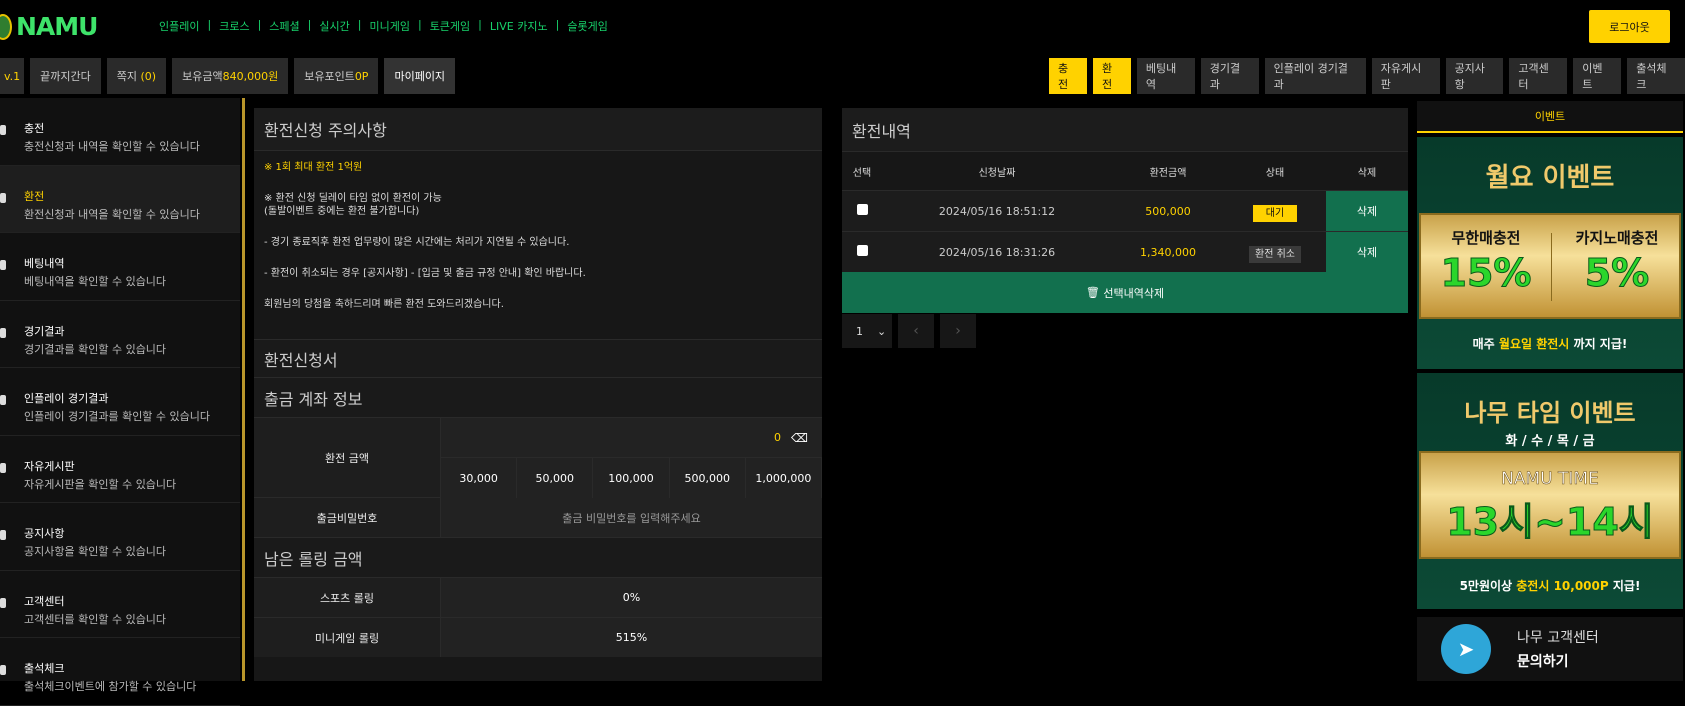  Describe the element at coordinates (6, 26) in the screenshot. I see `logo-emblem` at that location.